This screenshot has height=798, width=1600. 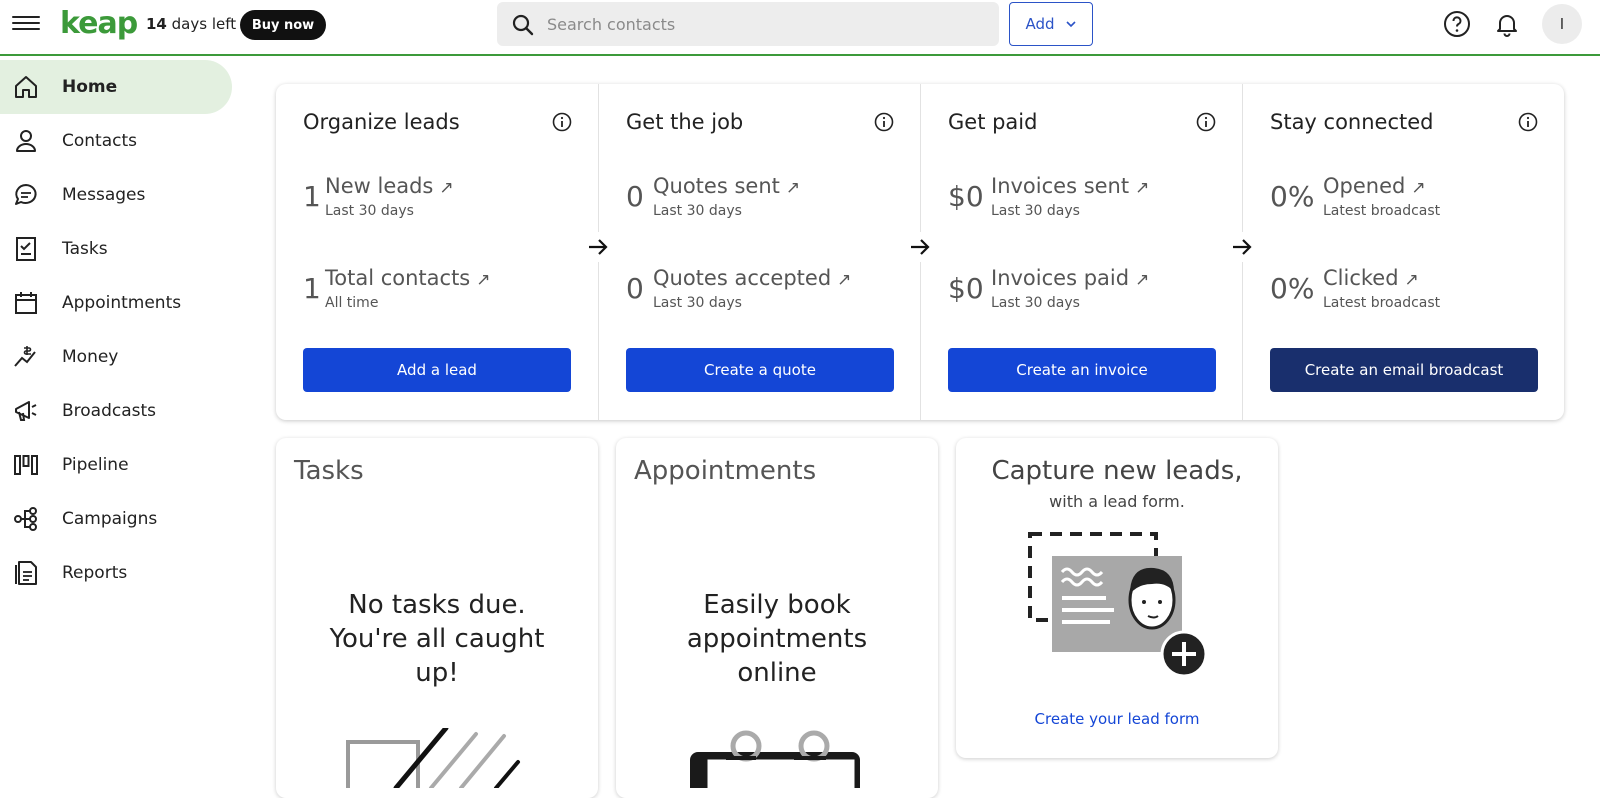 I want to click on new-leads-metric: 1 New leads ↗ Last 30 days, so click(x=443, y=199).